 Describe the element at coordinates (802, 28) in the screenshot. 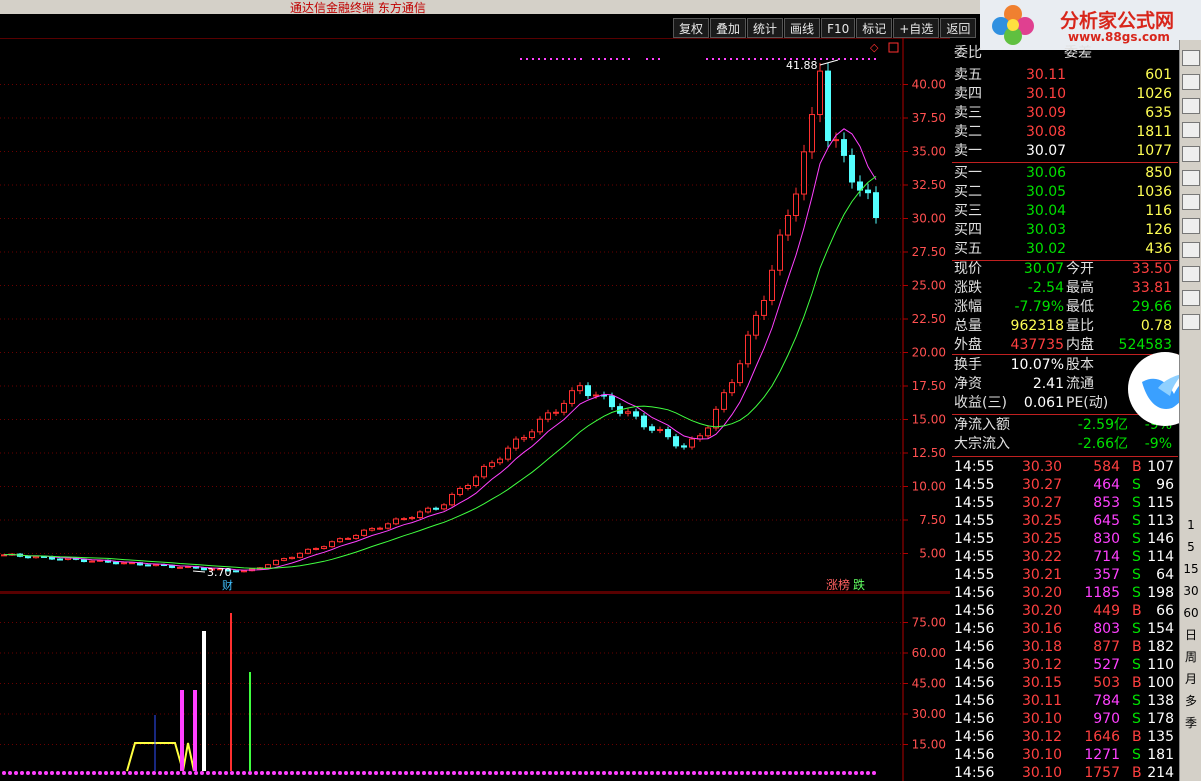

I see `toolbar-button-draw: 画线` at that location.